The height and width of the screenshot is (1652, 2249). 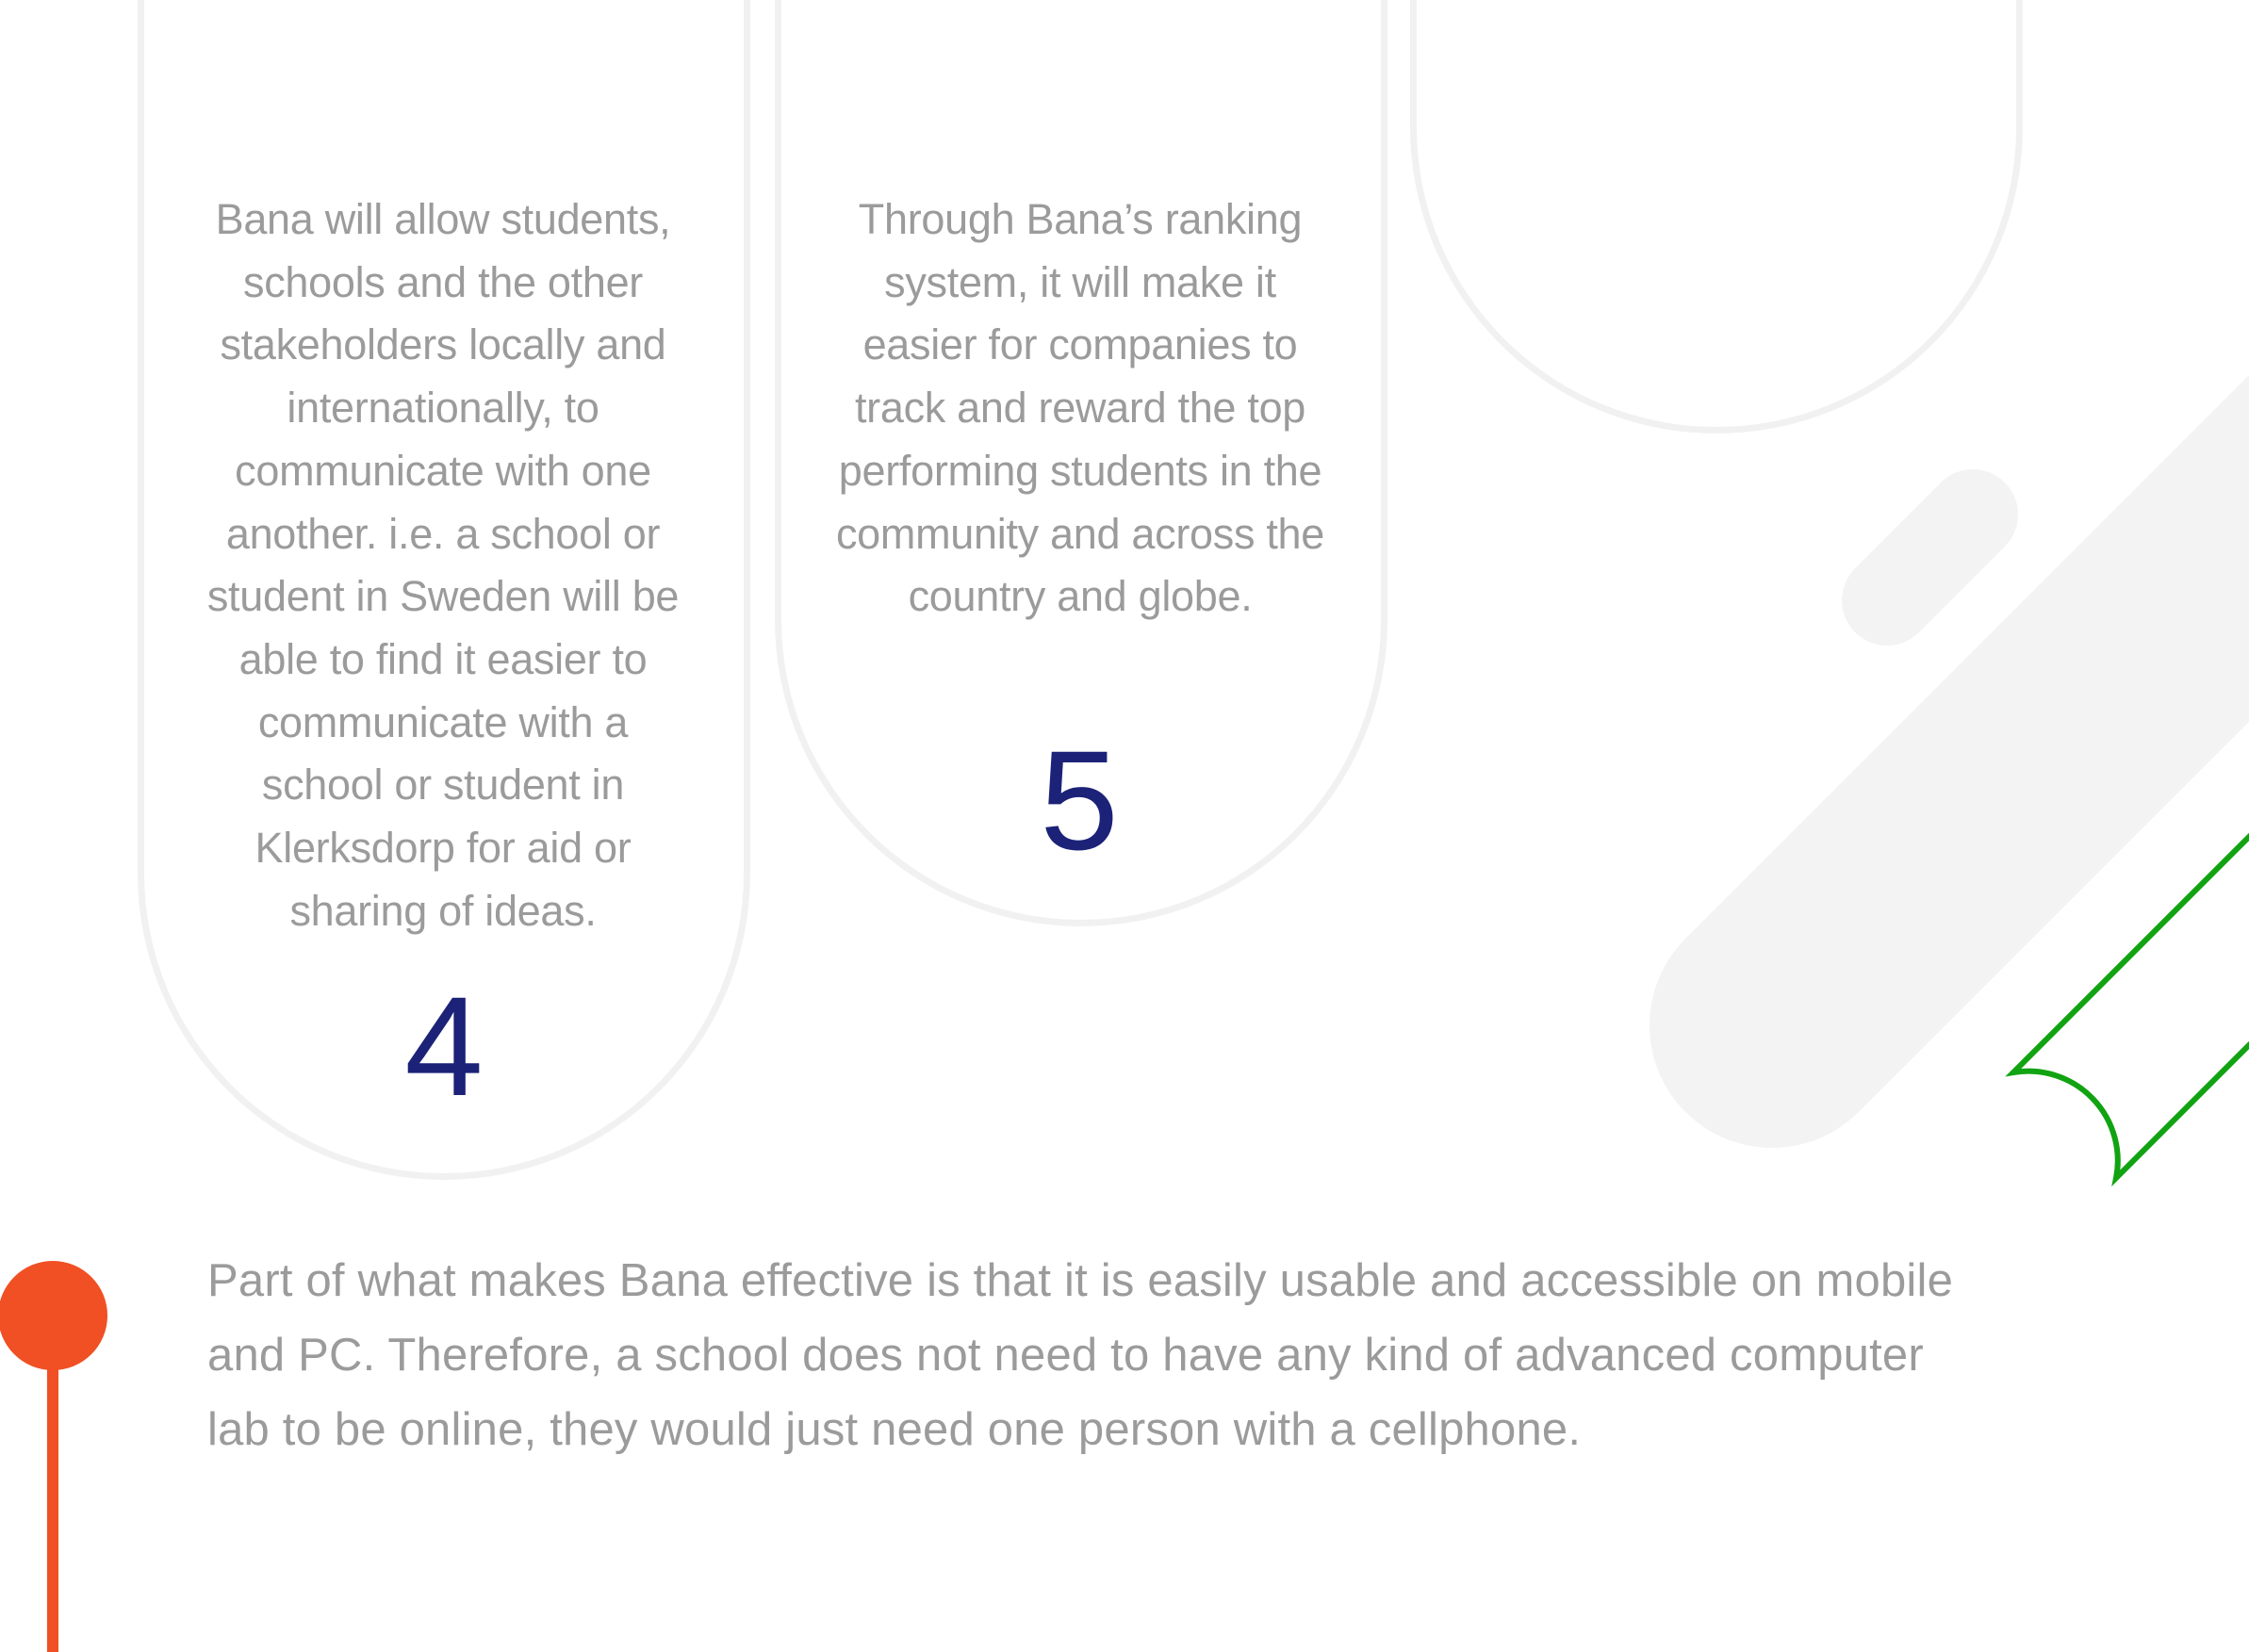 I want to click on small-diagonal-bar, so click(x=1930, y=557).